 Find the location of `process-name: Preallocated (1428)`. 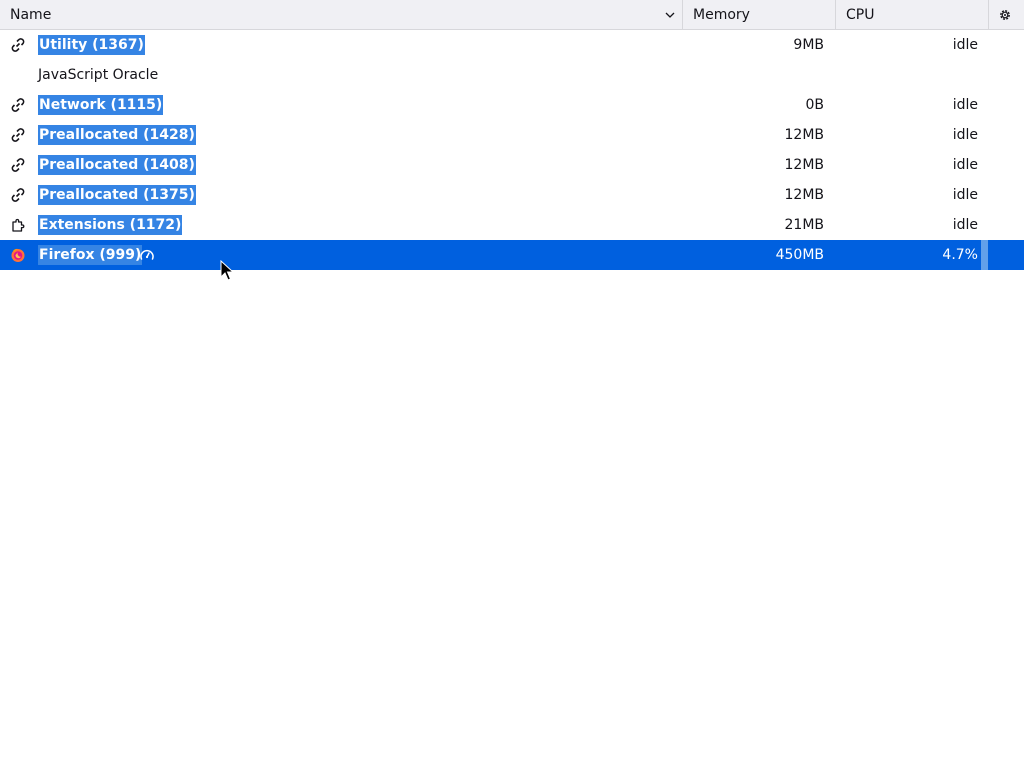

process-name: Preallocated (1428) is located at coordinates (117, 135).